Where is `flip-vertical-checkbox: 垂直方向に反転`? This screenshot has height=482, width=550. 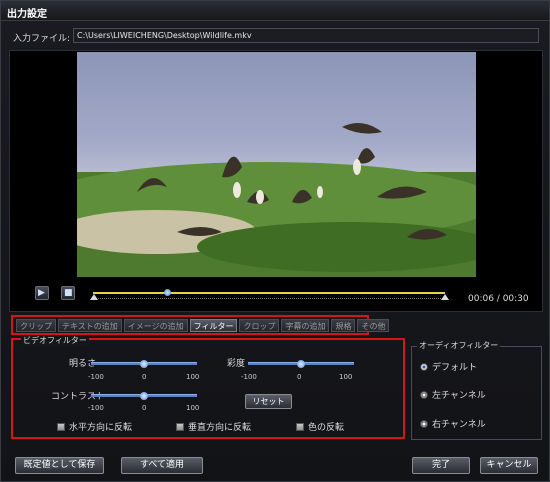
flip-vertical-checkbox: 垂直方向に反転 is located at coordinates (213, 426).